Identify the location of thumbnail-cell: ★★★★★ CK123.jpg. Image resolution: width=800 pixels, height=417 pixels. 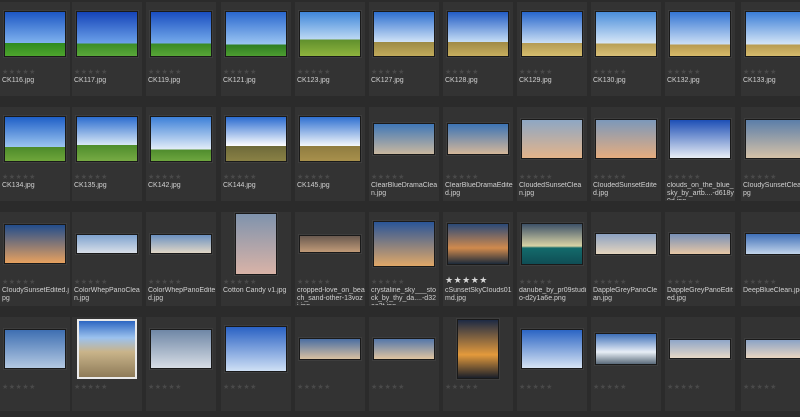
(330, 49).